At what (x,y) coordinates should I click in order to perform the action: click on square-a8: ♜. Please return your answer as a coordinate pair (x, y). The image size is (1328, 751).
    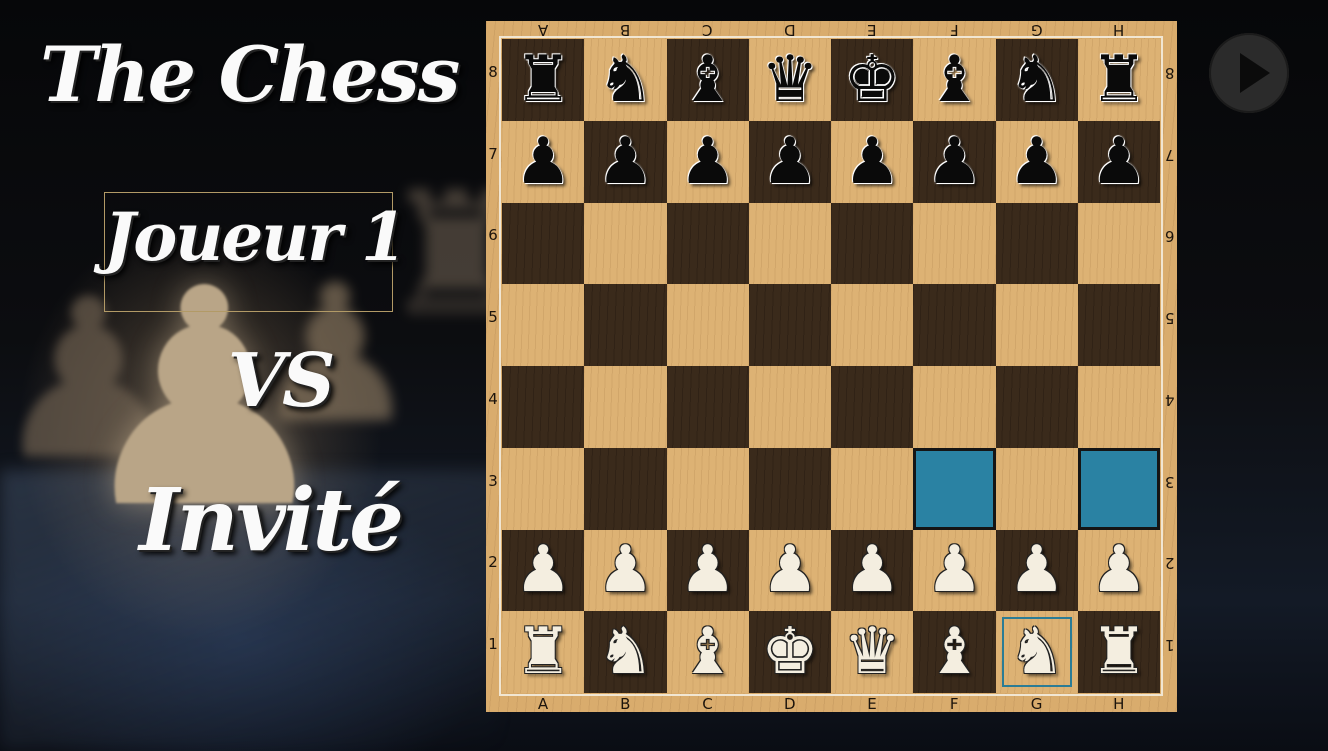
    Looking at the image, I should click on (543, 80).